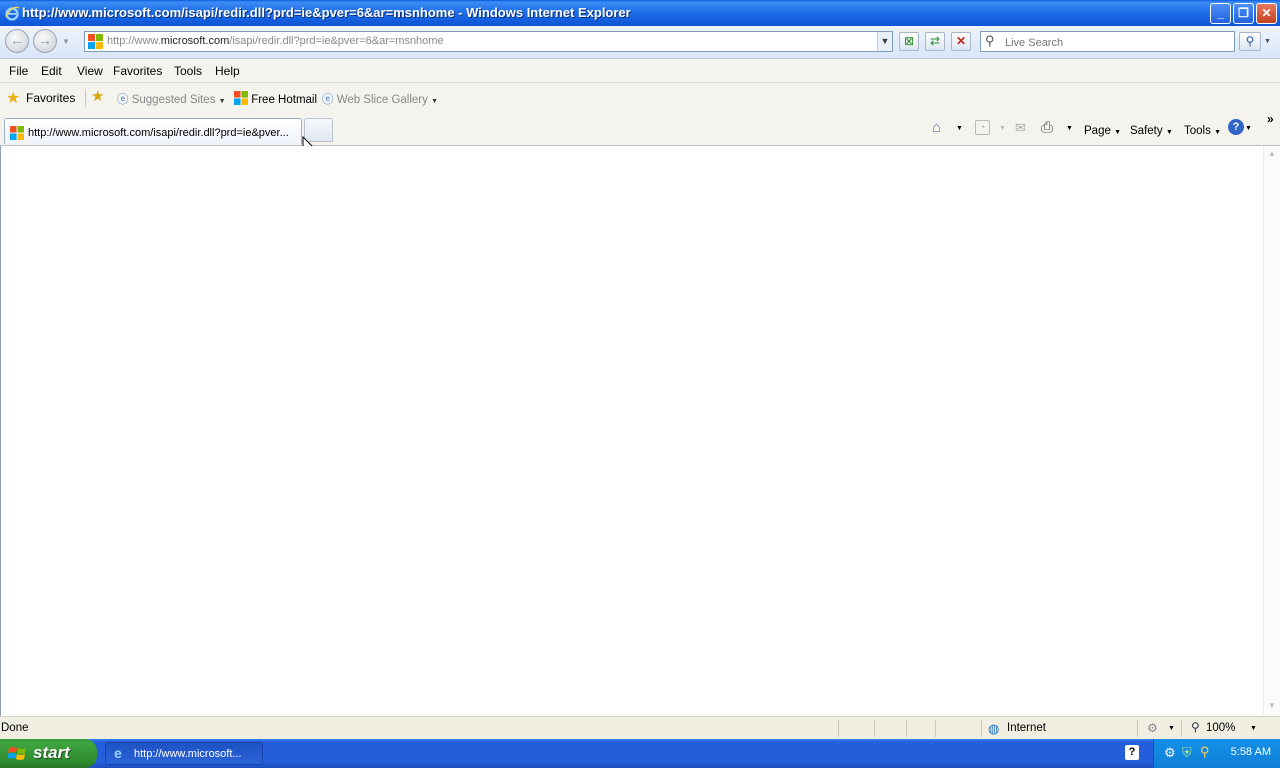 This screenshot has height=768, width=1280. What do you see at coordinates (1236, 127) in the screenshot?
I see `help-icon: ?` at bounding box center [1236, 127].